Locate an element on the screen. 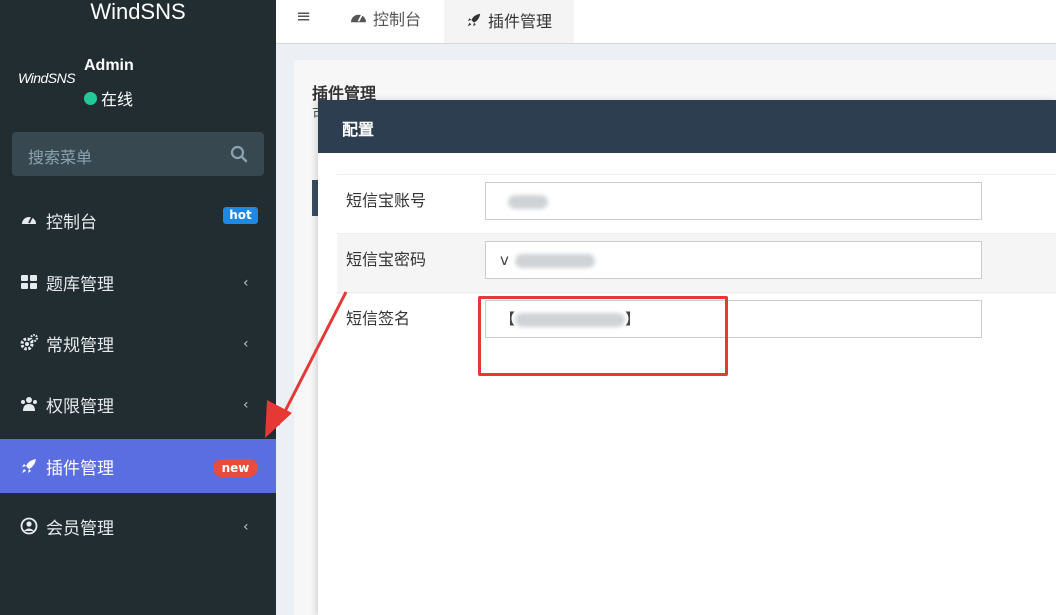  online-dot-icon is located at coordinates (90, 98).